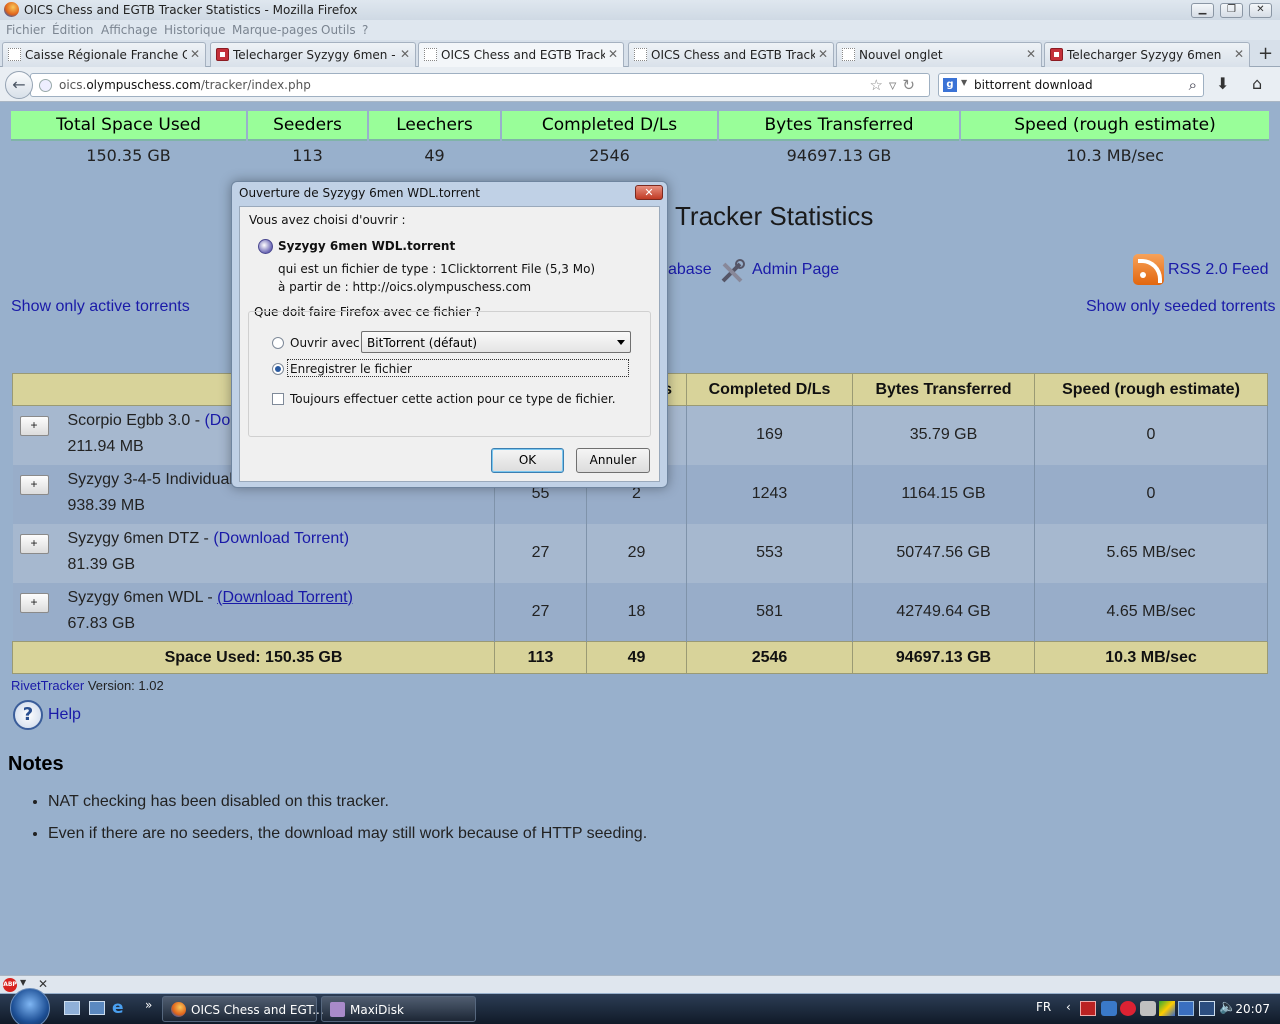  Describe the element at coordinates (217, 420) in the screenshot. I see `download-torrent-link: (Do` at that location.